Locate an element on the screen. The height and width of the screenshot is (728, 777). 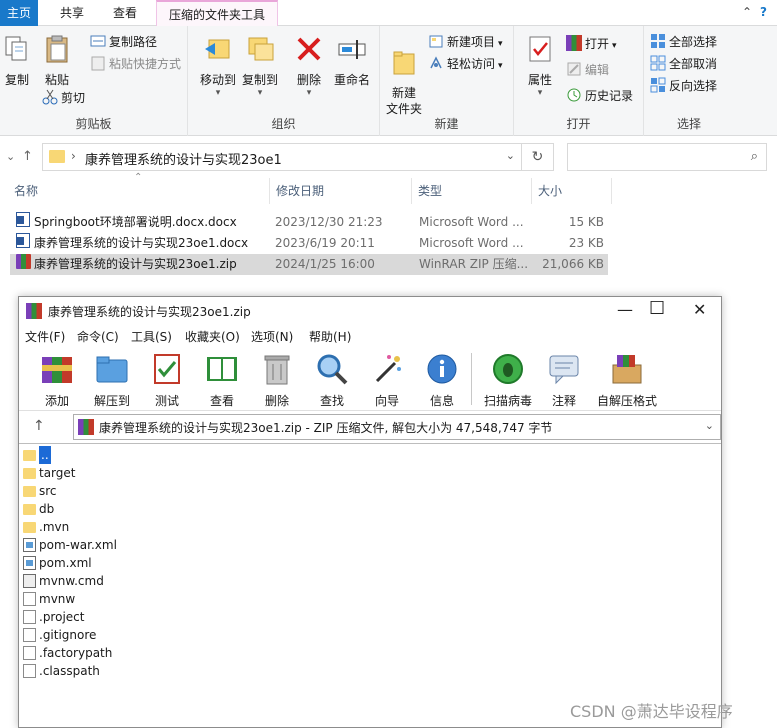
refresh-icon: ↻ is located at coordinates (537, 157).